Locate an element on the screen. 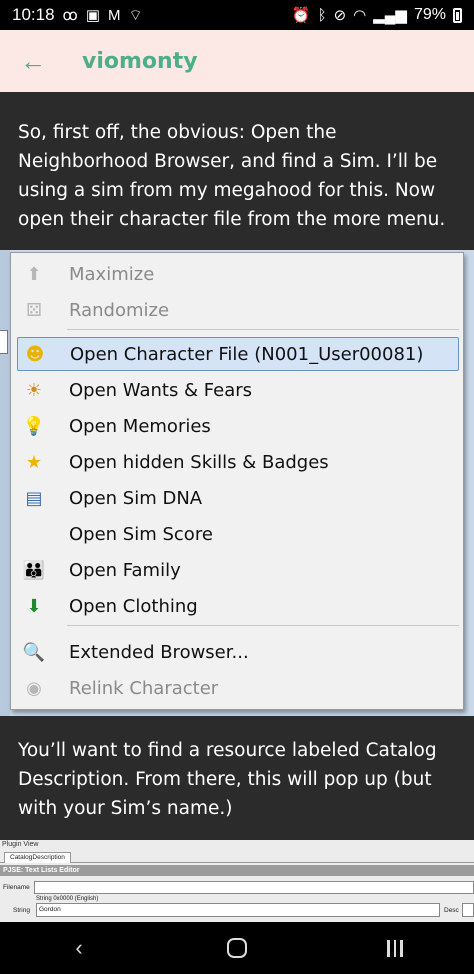 The height and width of the screenshot is (974, 474). battery-icon is located at coordinates (457, 15).